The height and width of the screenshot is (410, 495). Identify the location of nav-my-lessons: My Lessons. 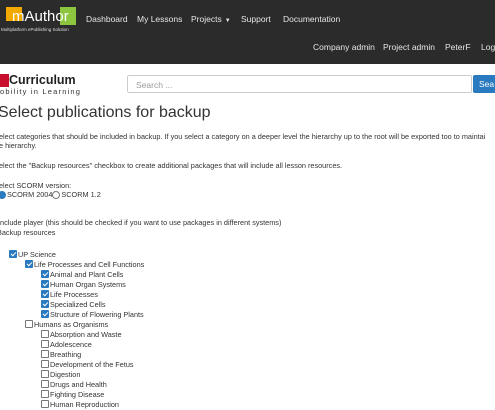
(159, 19).